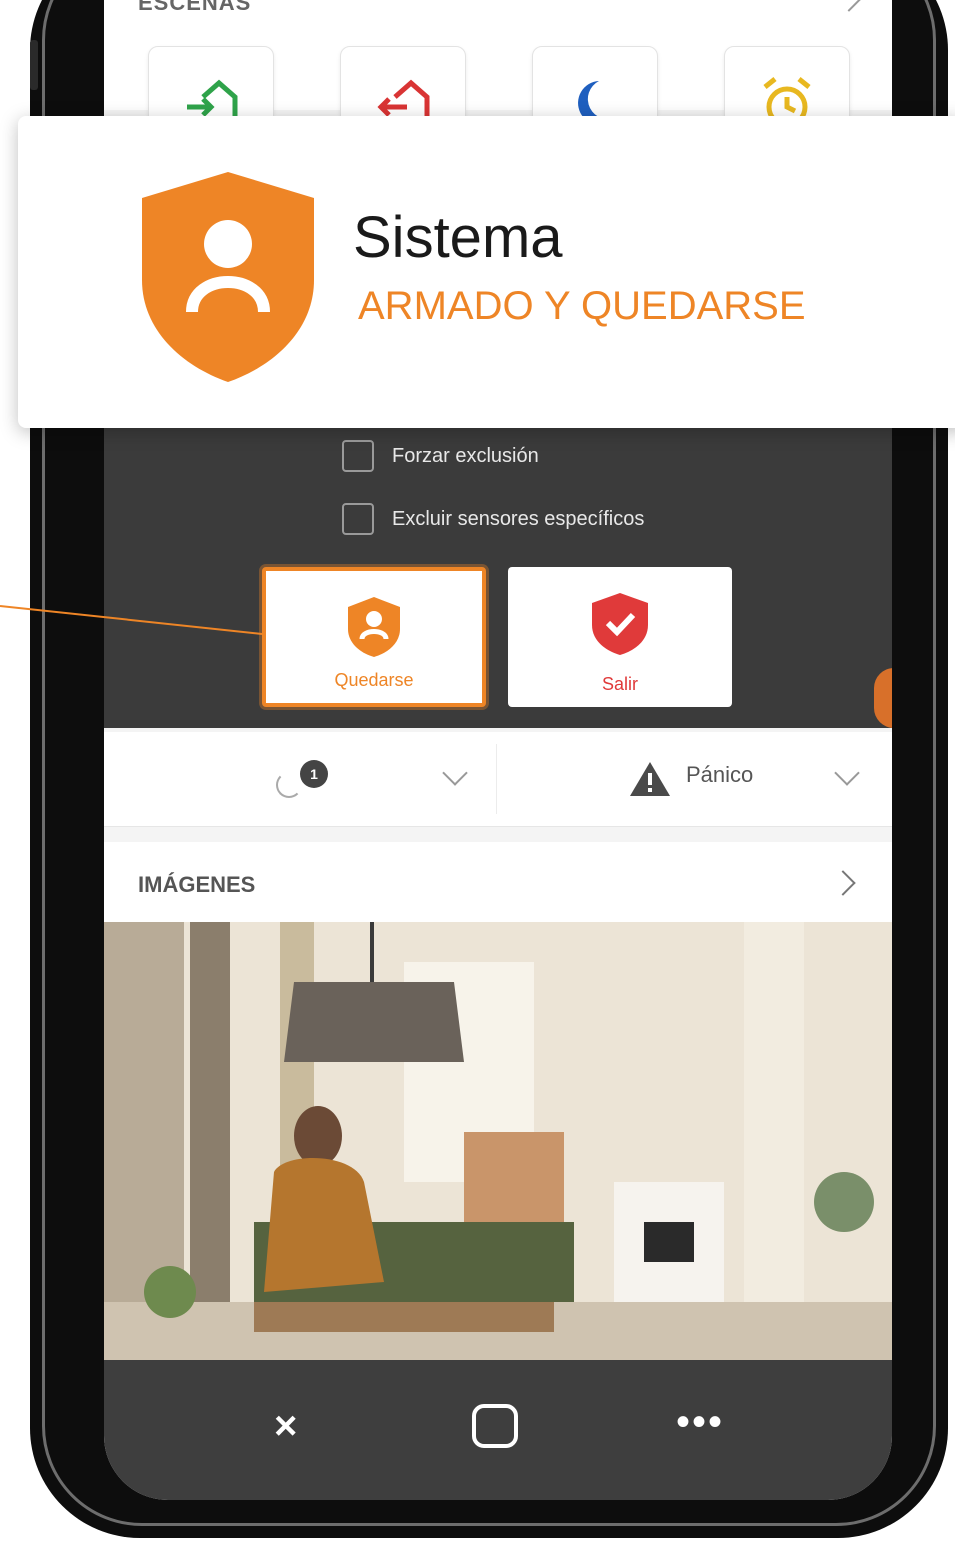  I want to click on shield-person-icon, so click(228, 277).